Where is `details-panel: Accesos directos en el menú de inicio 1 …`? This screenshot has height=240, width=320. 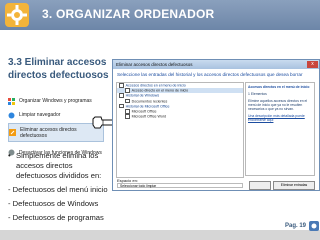
details-panel: Accesos directos en el menú de inicio 1 … is located at coordinates (280, 129).